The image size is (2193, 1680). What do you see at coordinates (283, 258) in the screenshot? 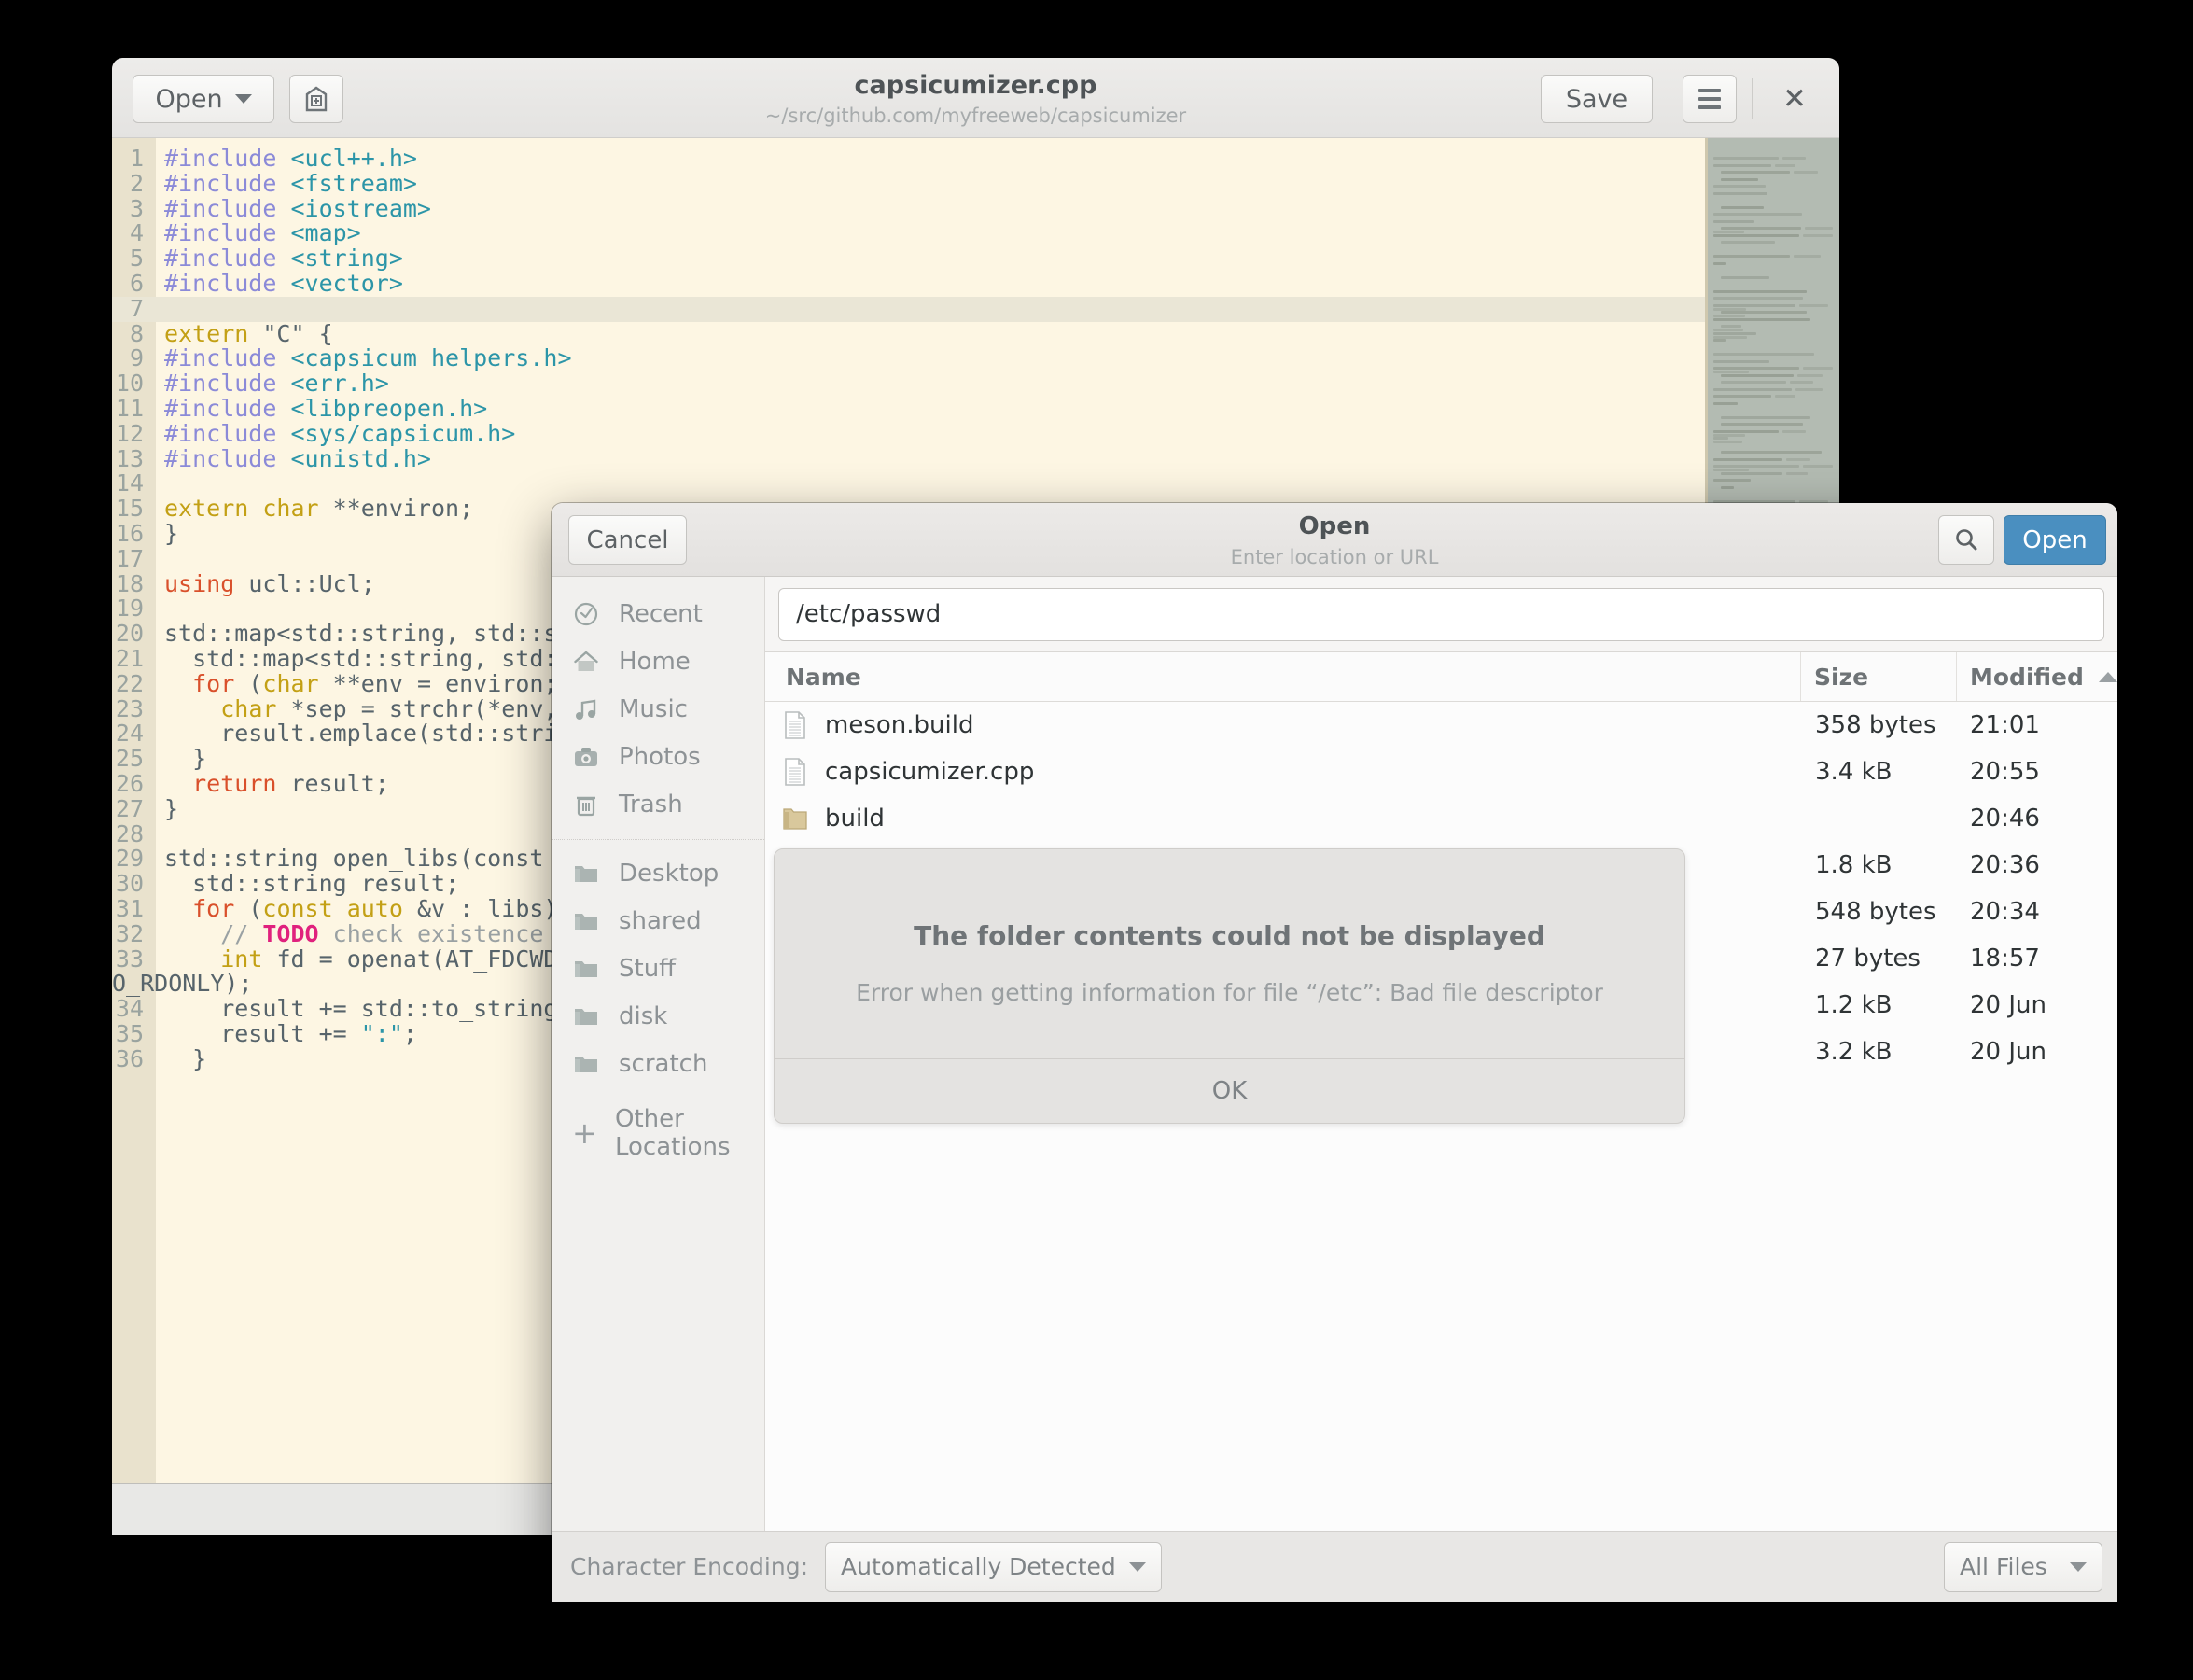
I see `code-text: #include <string>` at bounding box center [283, 258].